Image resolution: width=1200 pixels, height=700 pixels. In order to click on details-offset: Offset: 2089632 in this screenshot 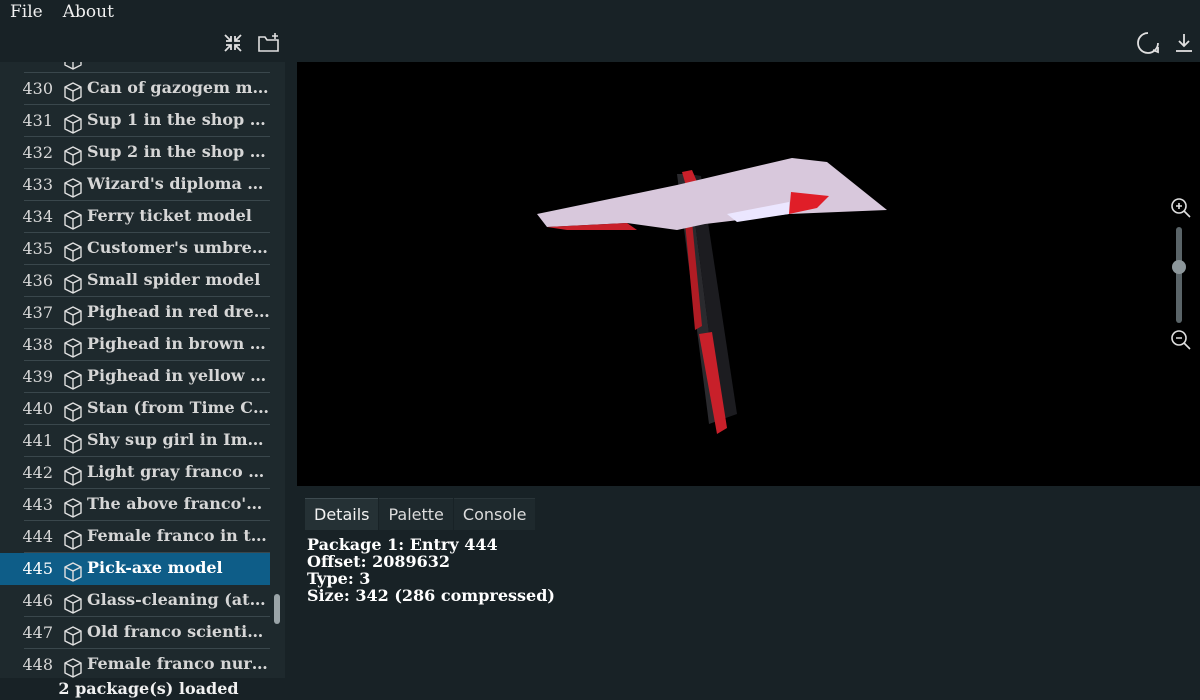, I will do `click(379, 561)`.